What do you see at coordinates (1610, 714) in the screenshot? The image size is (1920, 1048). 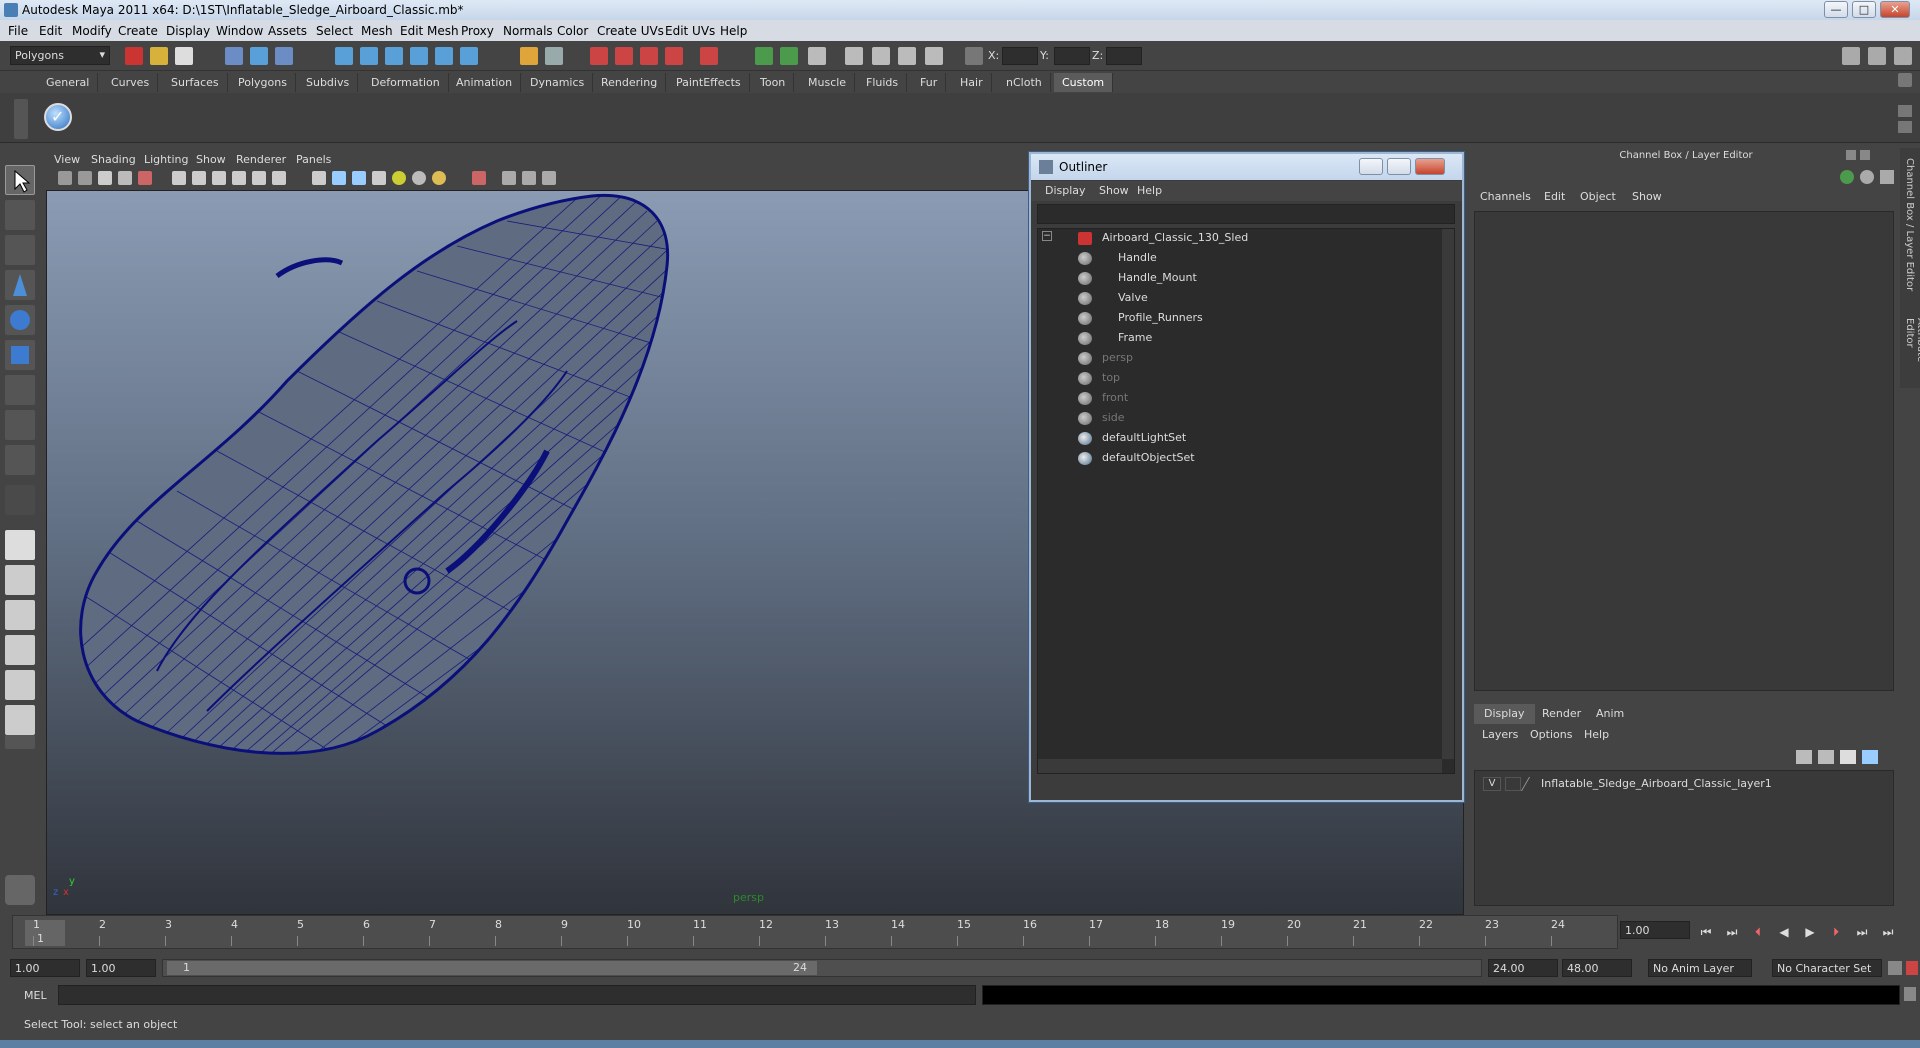 I see `layer-tab-anim: Anim` at bounding box center [1610, 714].